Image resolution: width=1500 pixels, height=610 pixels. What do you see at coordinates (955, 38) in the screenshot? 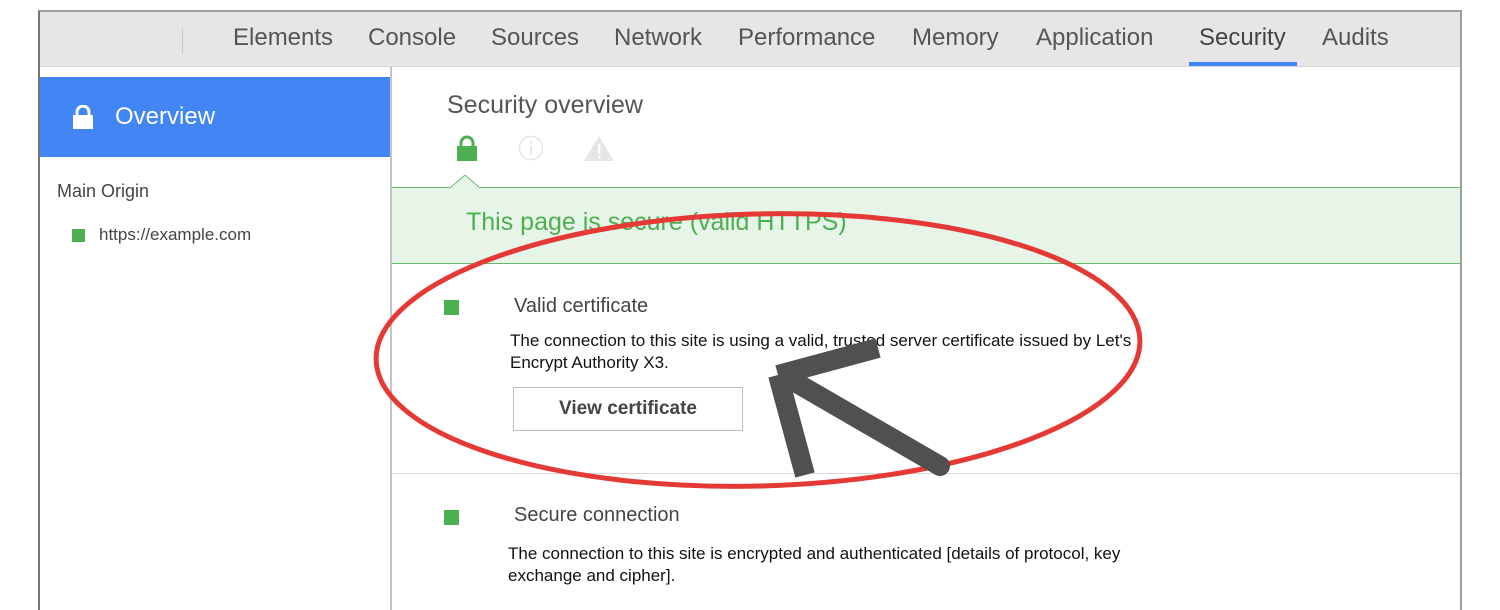
I see `tab-memory: Memory` at bounding box center [955, 38].